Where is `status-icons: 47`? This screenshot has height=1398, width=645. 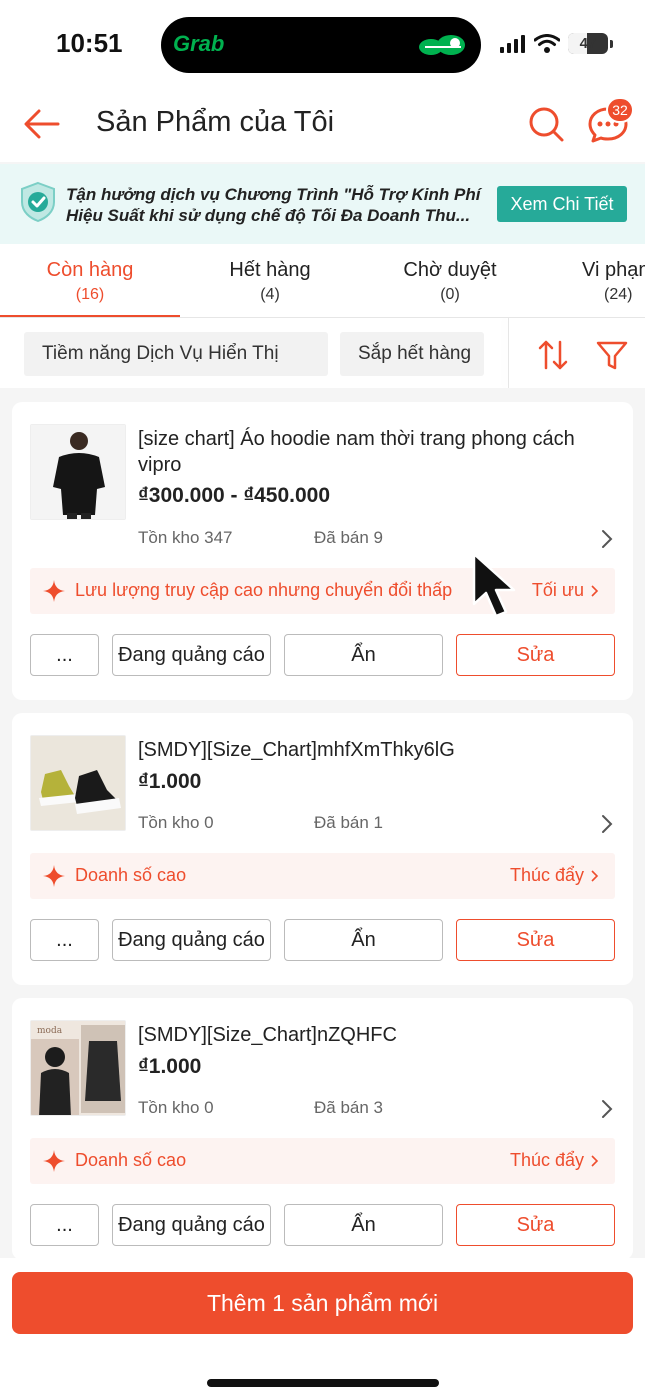 status-icons: 47 is located at coordinates (556, 43).